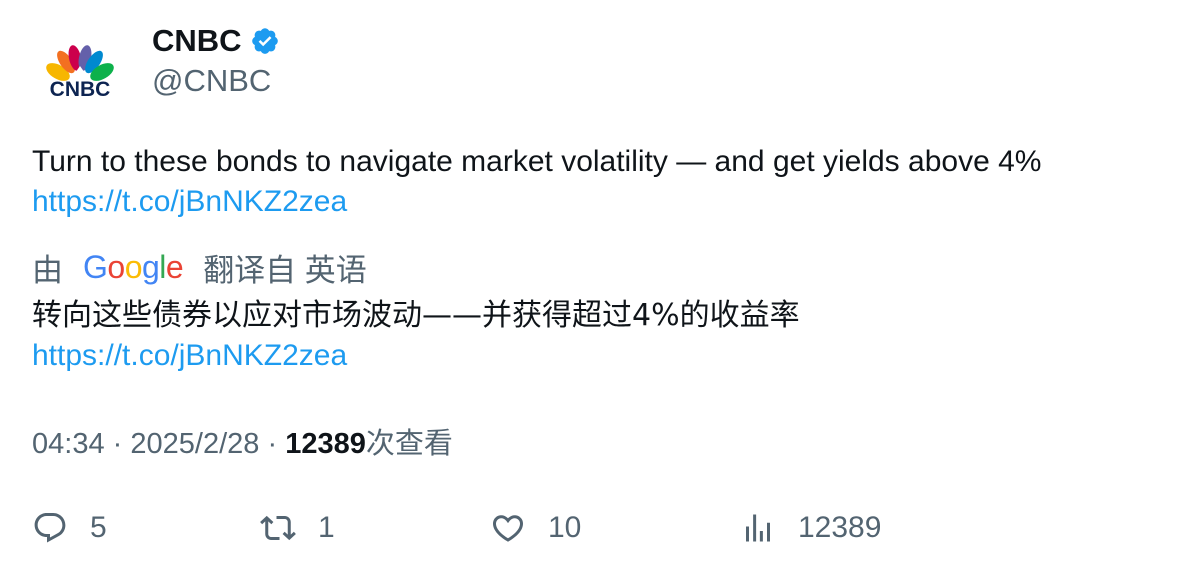  Describe the element at coordinates (264, 41) in the screenshot. I see `verified-badge-icon` at that location.